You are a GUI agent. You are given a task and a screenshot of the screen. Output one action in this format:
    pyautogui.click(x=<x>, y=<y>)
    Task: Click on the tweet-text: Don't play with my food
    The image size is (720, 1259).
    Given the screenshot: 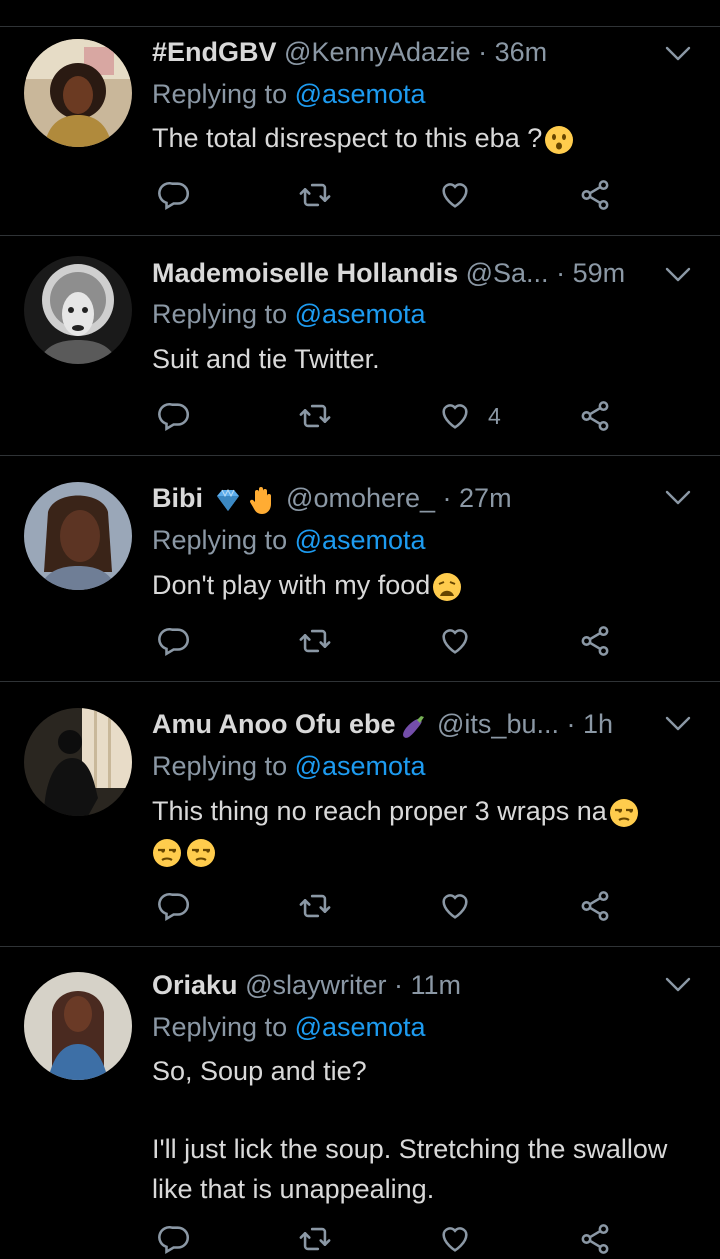 What is the action you would take?
    pyautogui.click(x=416, y=585)
    